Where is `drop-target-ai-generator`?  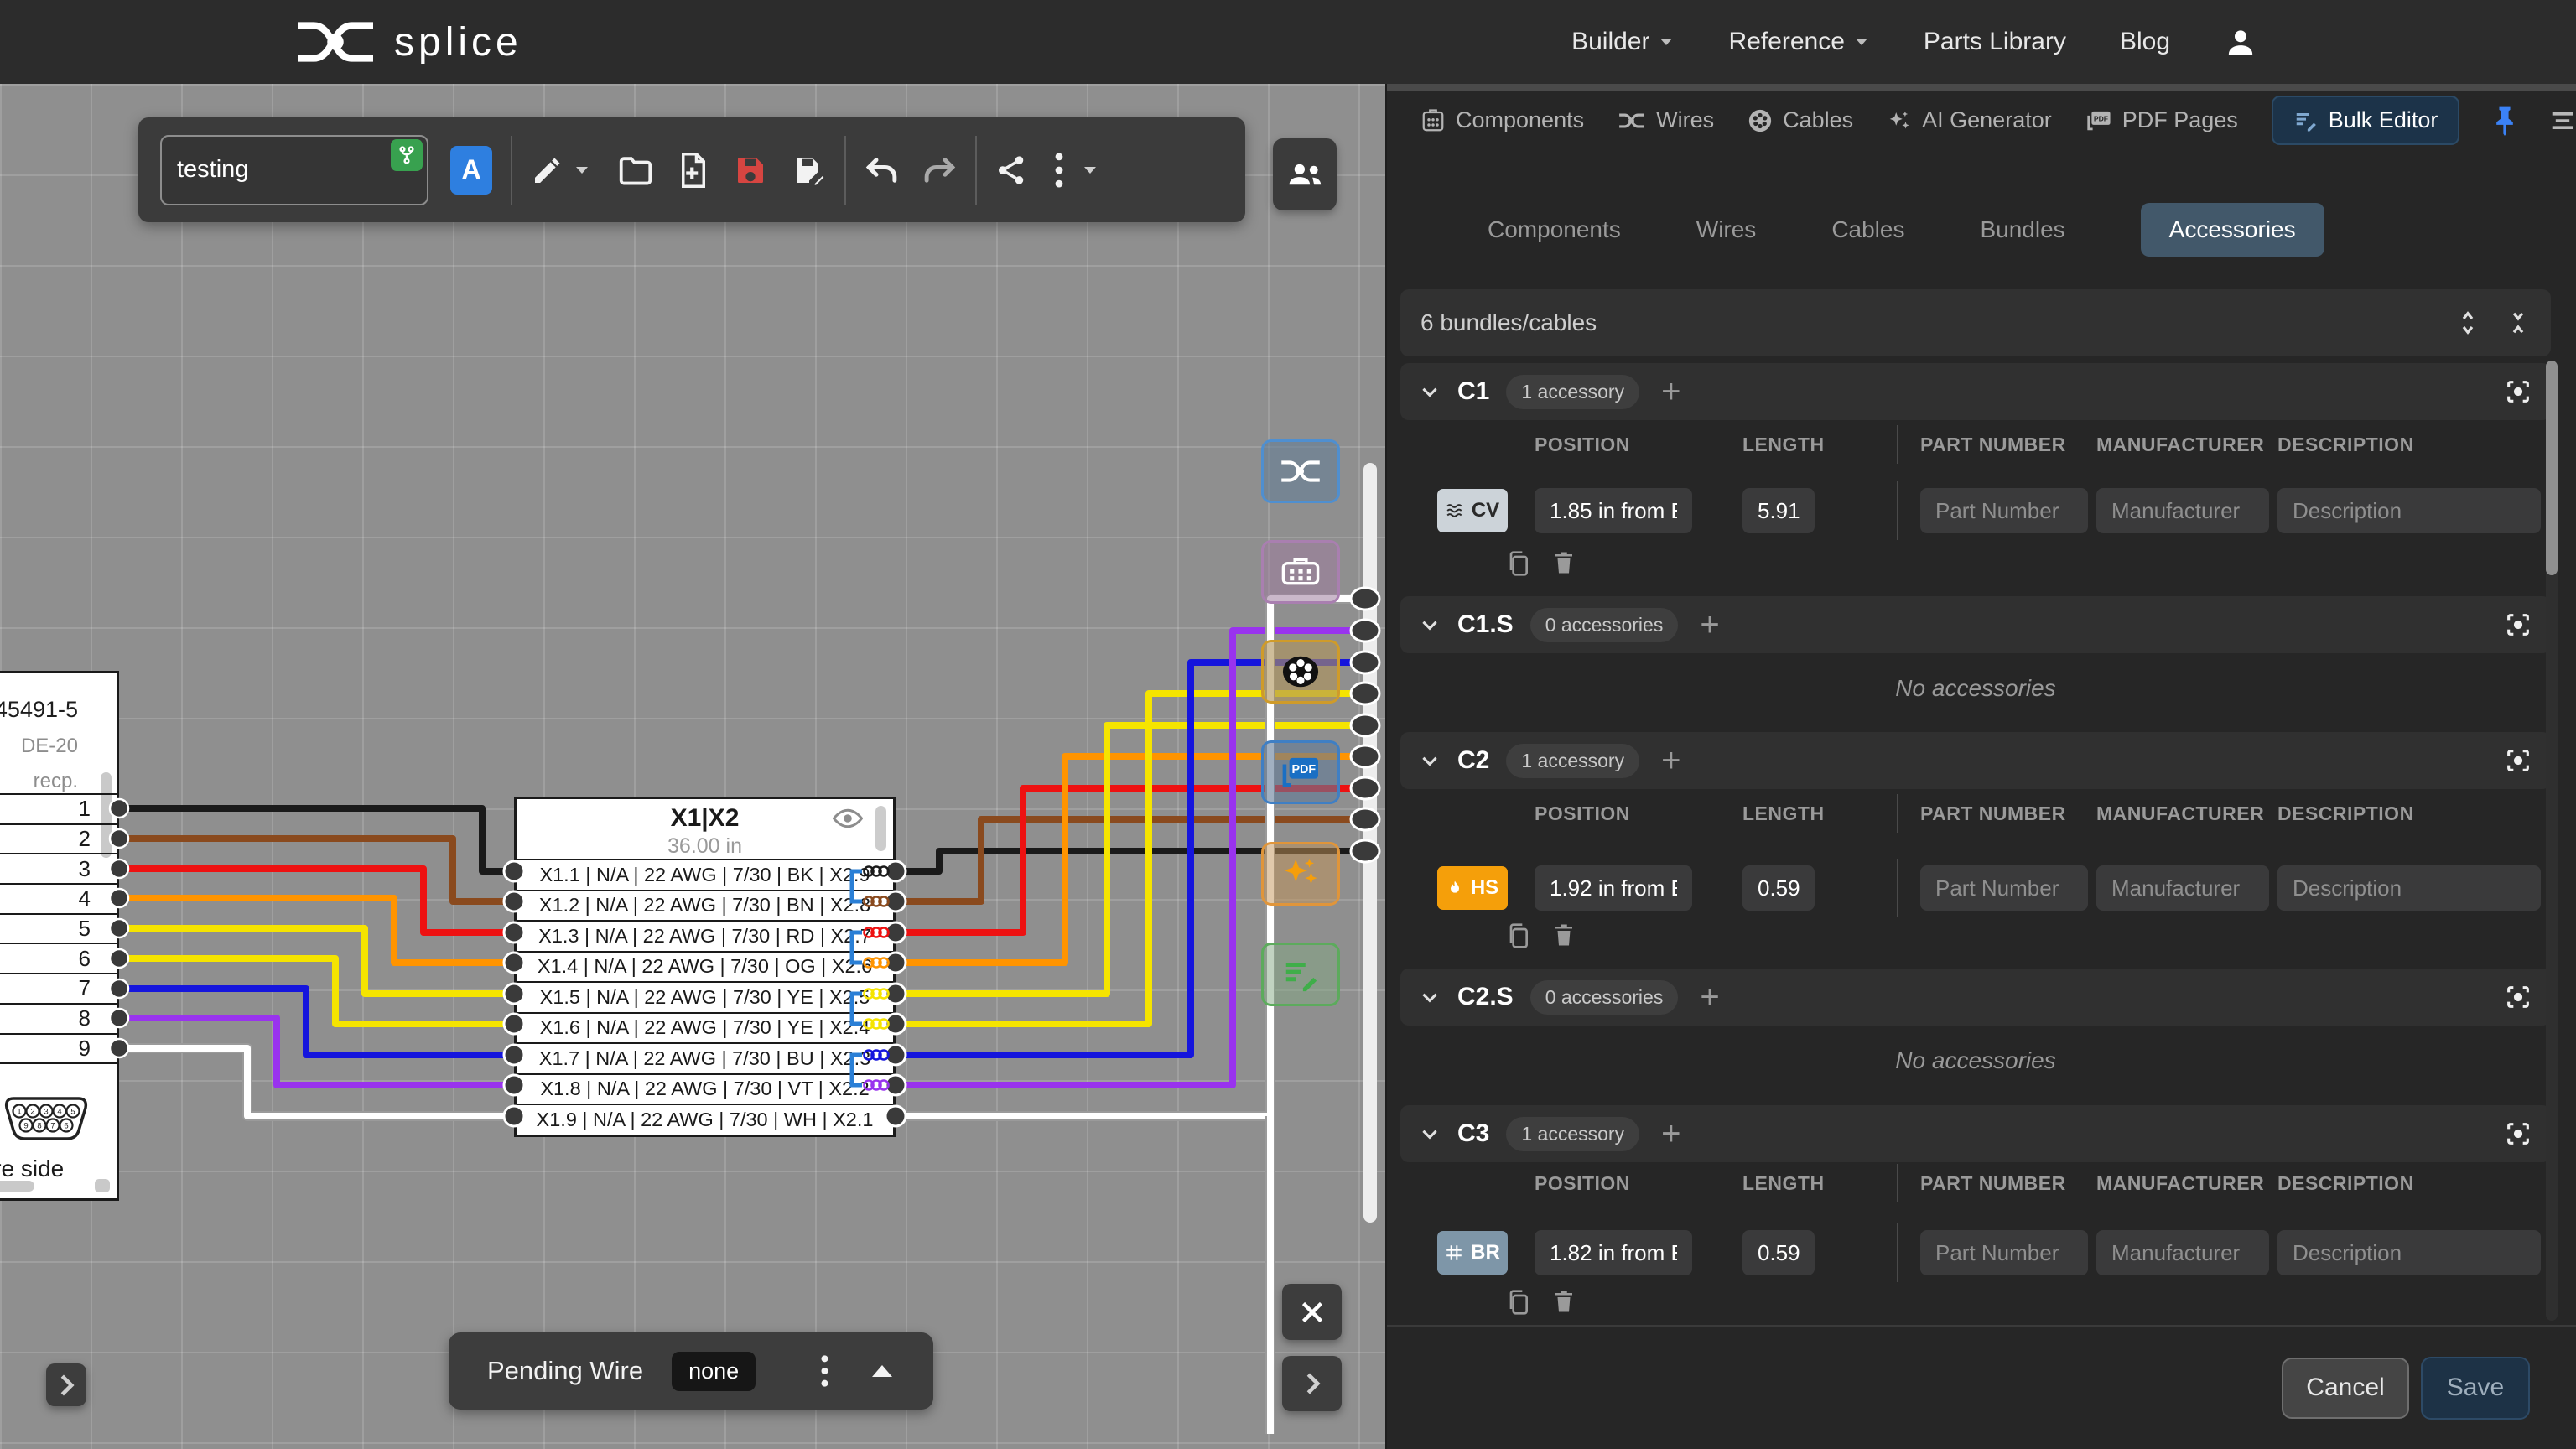
drop-target-ai-generator is located at coordinates (1300, 874).